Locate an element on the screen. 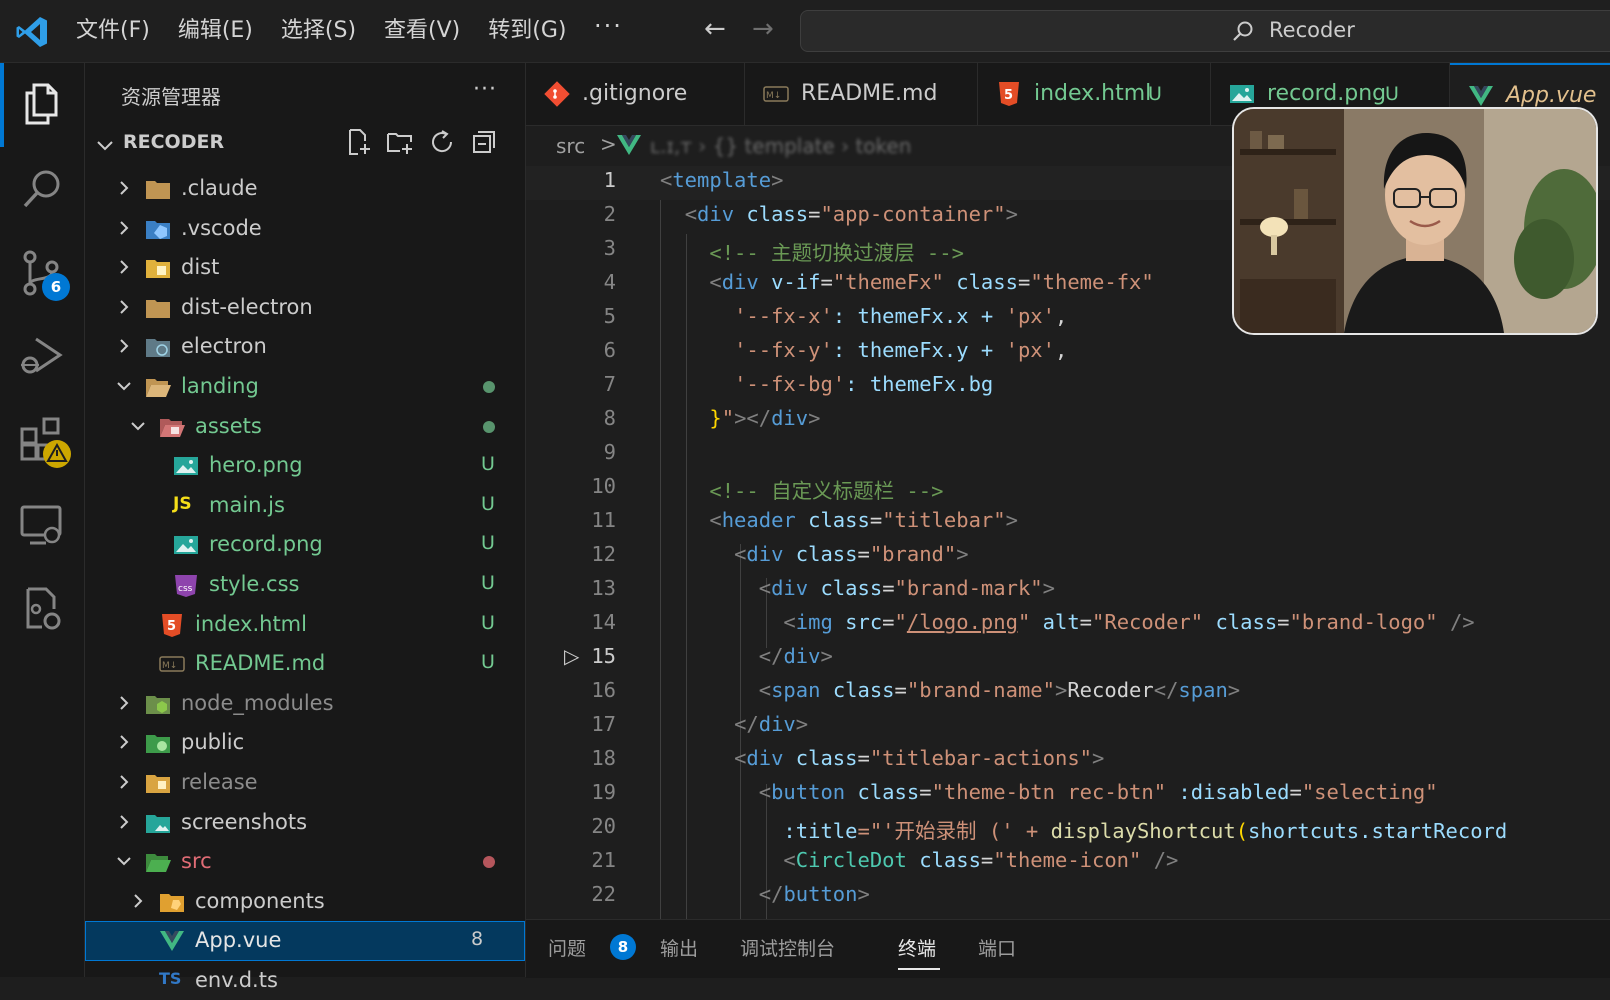  tab-gitignore: .gitignore is located at coordinates (635, 94).